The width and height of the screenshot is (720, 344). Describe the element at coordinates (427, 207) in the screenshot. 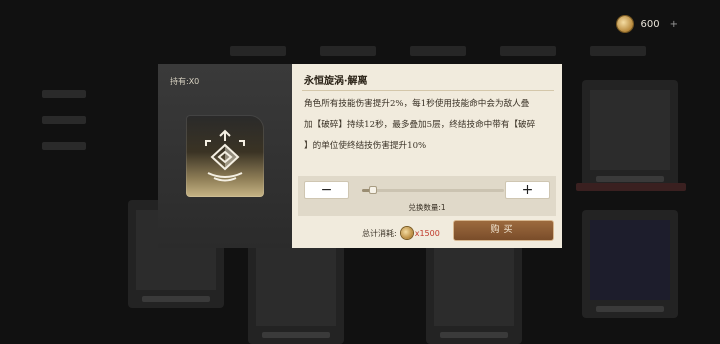

I see `quantity-label: 兑换数量:1` at that location.